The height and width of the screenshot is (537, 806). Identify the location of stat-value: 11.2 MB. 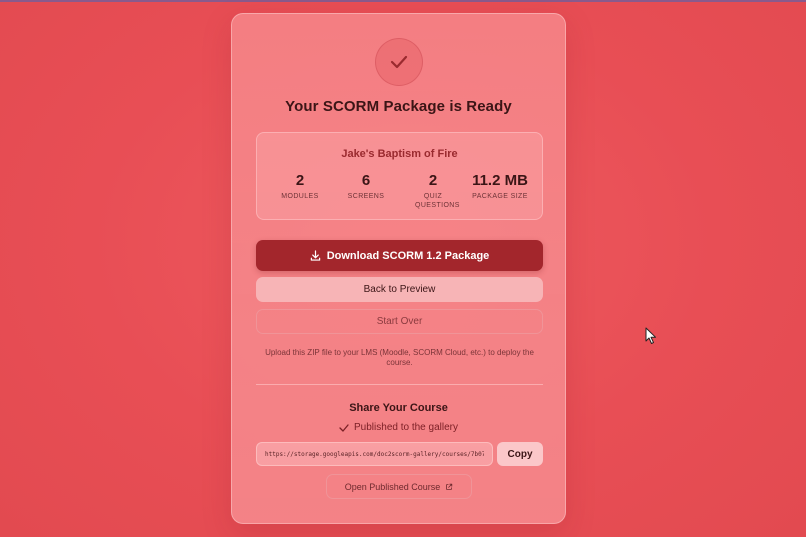
(500, 180).